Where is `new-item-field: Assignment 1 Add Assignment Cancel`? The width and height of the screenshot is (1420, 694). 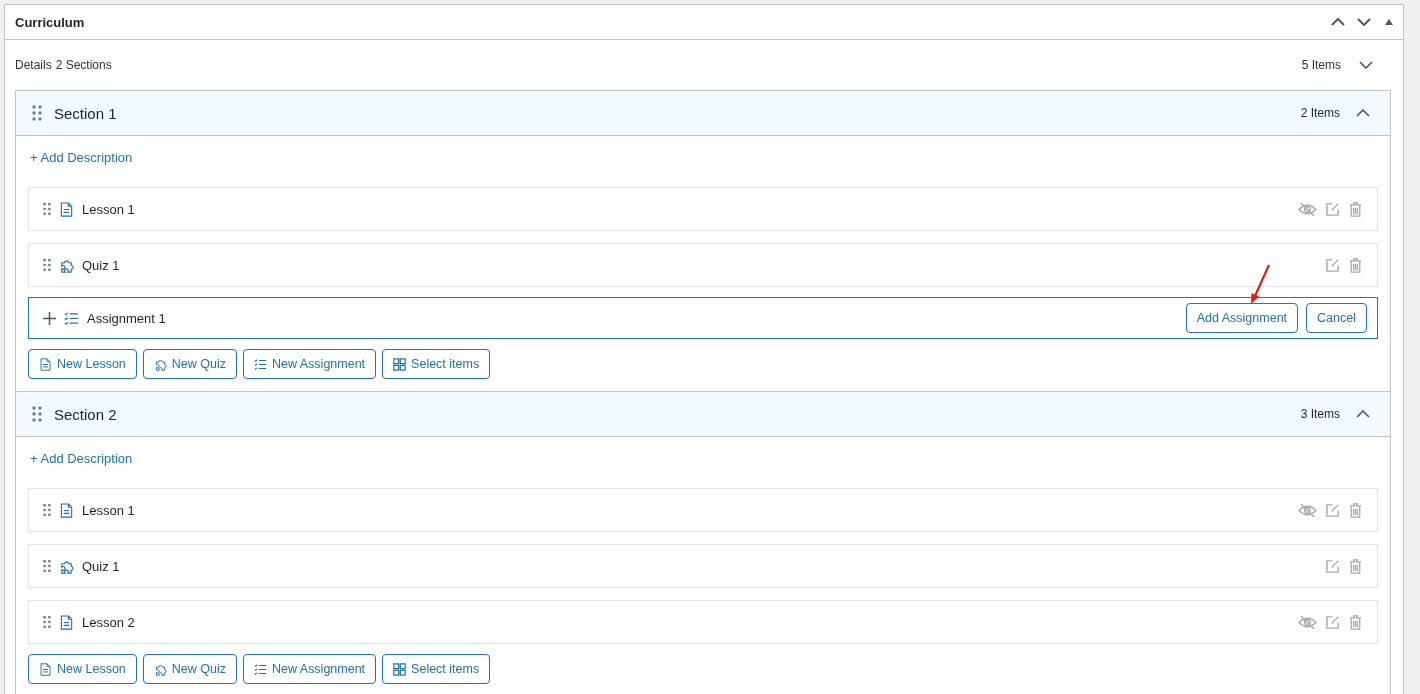
new-item-field: Assignment 1 Add Assignment Cancel is located at coordinates (703, 318).